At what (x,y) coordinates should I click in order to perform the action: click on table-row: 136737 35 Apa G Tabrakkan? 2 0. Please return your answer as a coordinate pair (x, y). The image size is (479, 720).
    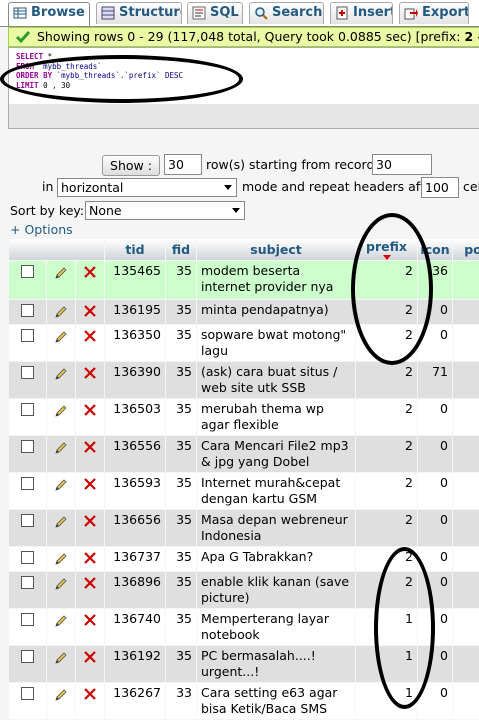
    Looking at the image, I should click on (244, 559).